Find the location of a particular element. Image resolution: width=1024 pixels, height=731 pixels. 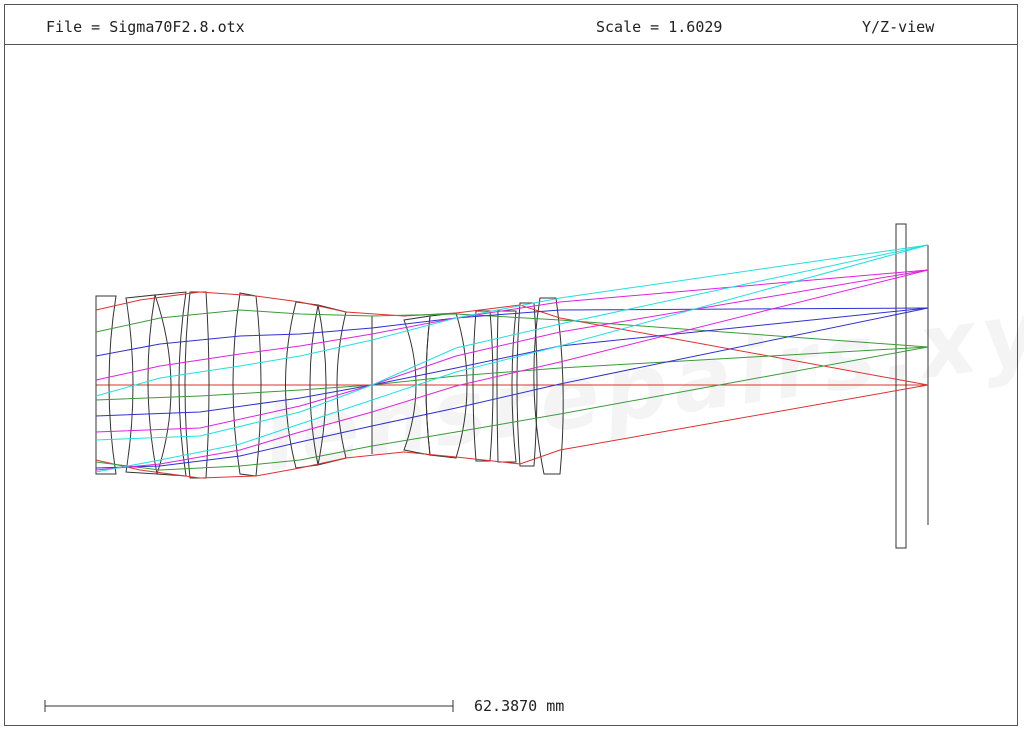

scale-bar-length-label: 62.3870 mm is located at coordinates (519, 706).